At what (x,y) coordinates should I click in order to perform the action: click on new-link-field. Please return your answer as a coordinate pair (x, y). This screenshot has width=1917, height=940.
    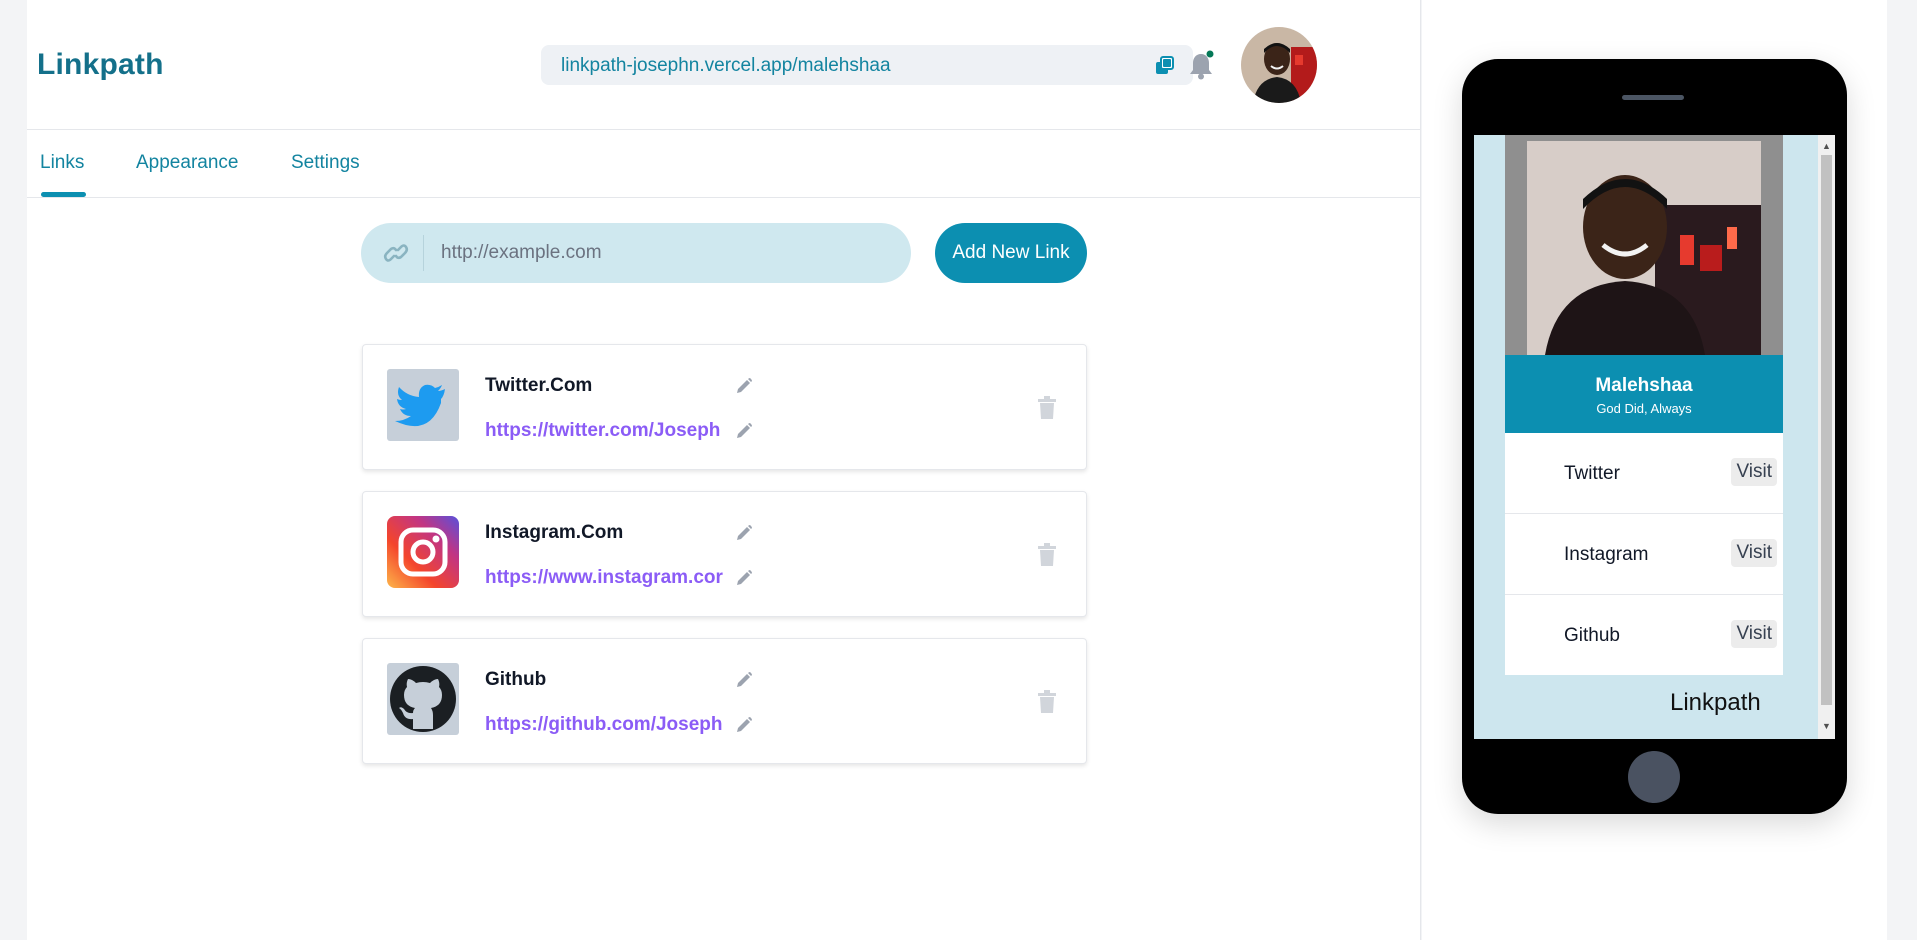
    Looking at the image, I should click on (636, 253).